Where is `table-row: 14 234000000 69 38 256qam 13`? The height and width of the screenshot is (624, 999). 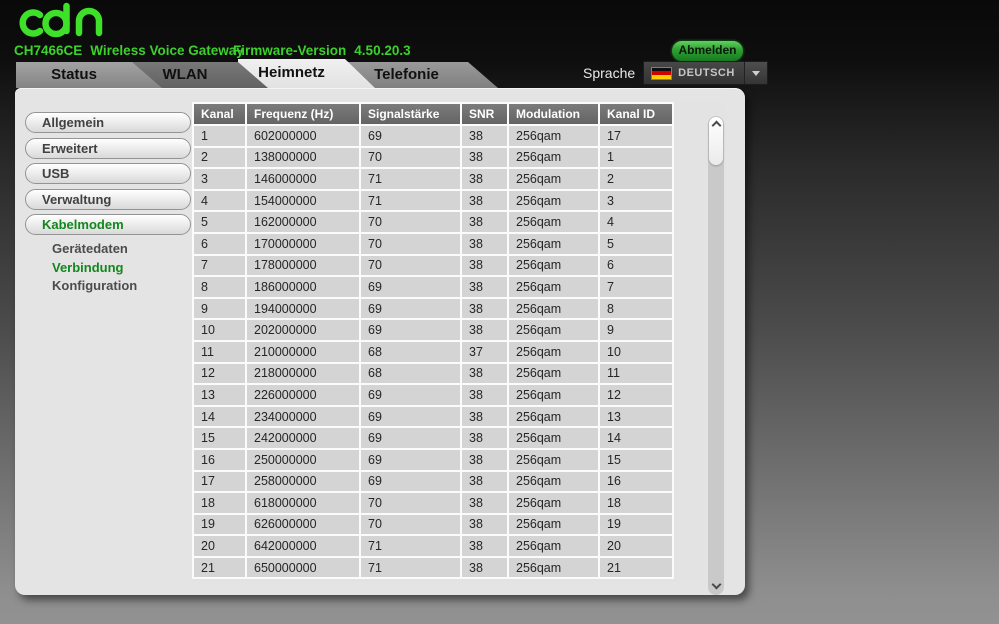
table-row: 14 234000000 69 38 256qam 13 is located at coordinates (433, 416).